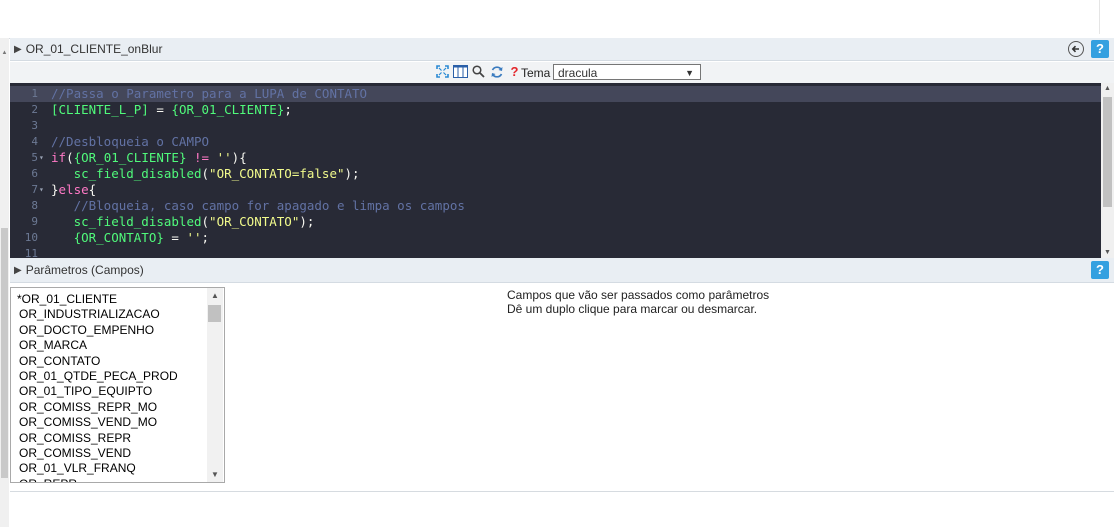 The width and height of the screenshot is (1114, 527). Describe the element at coordinates (555, 174) in the screenshot. I see `code-line: 6 sc_field_disabled("OR_CONTATO=false");` at that location.